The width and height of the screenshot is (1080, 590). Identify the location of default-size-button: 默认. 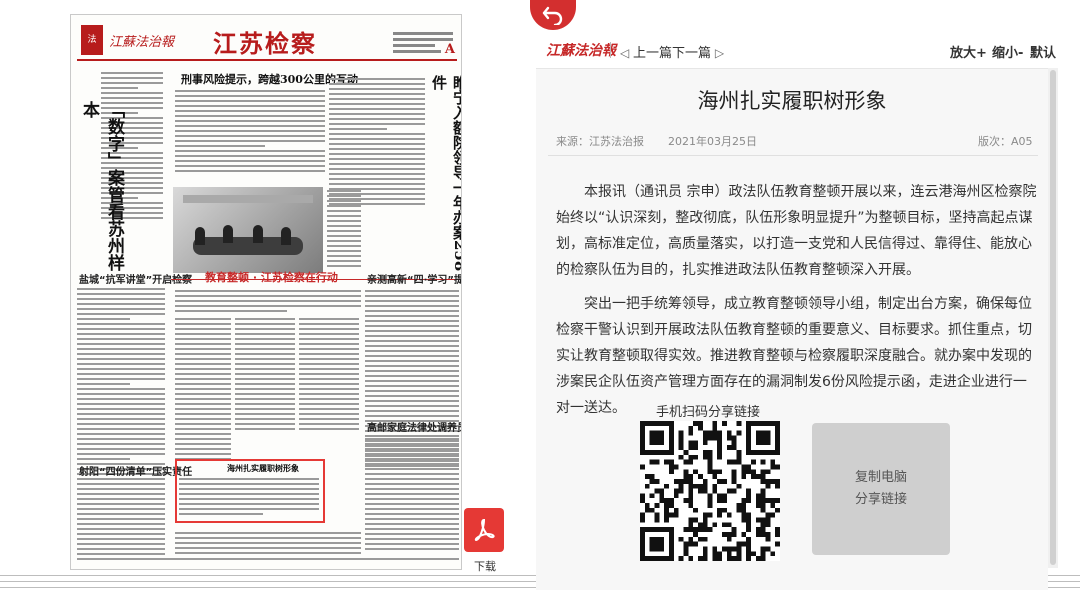
(1043, 51).